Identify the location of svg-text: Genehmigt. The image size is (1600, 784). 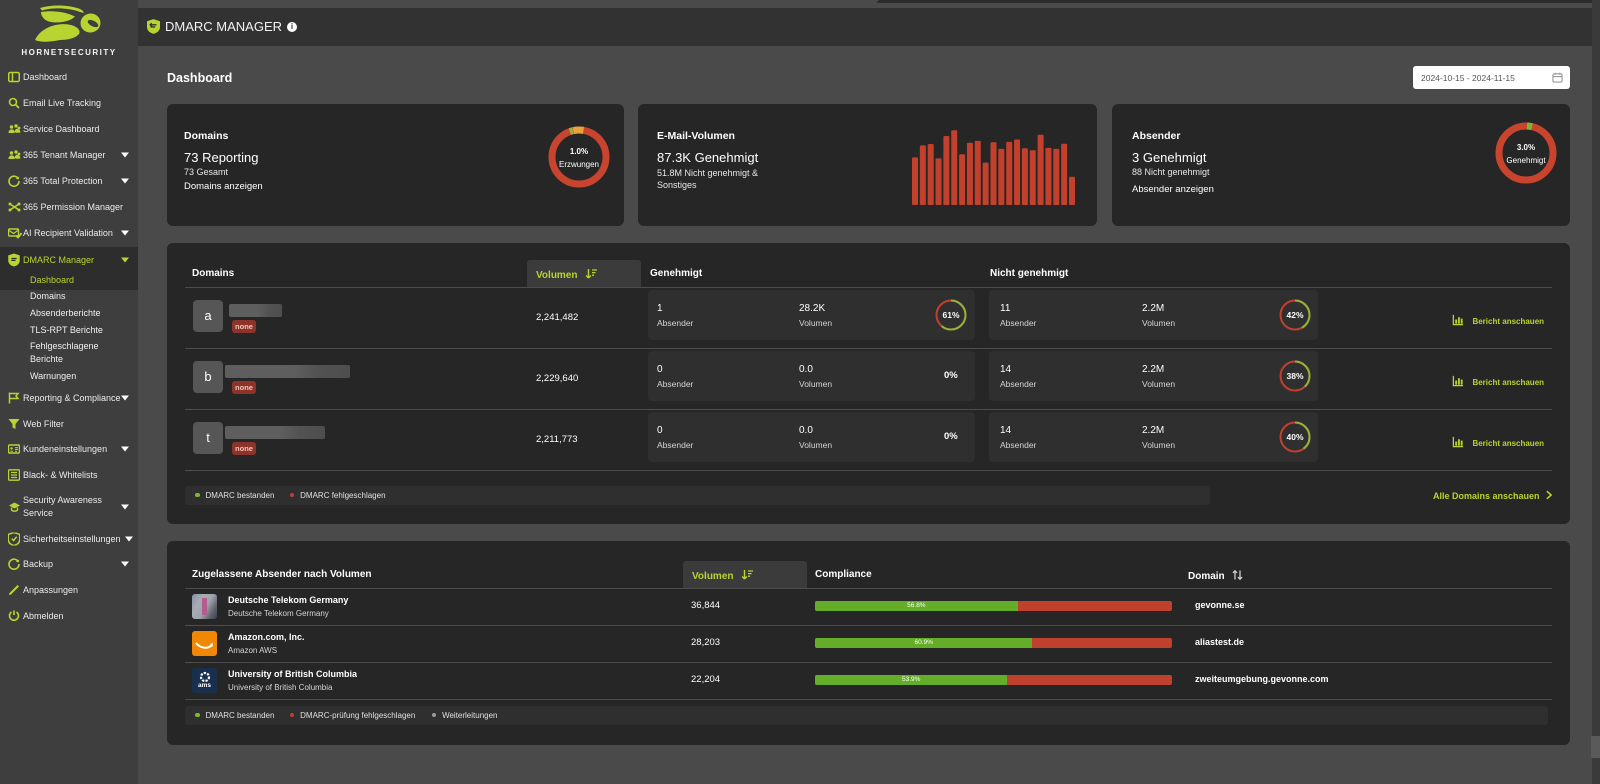
(1526, 160).